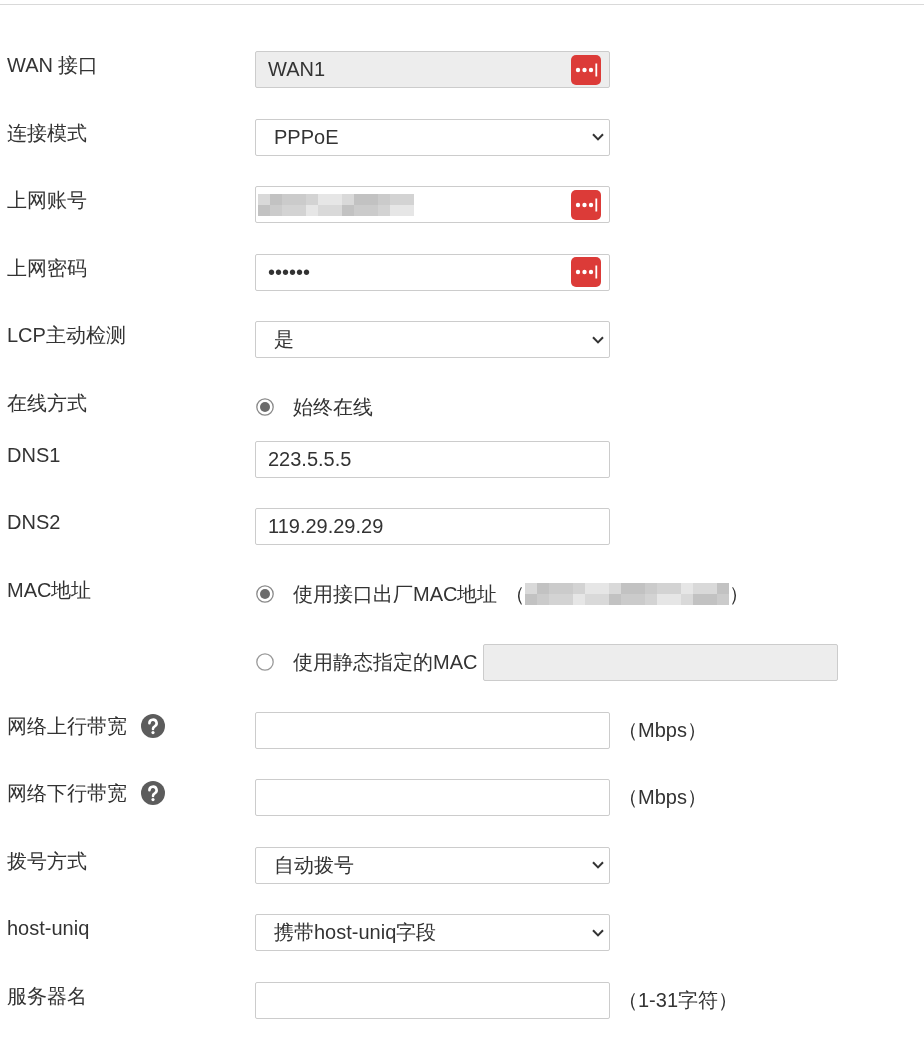 The height and width of the screenshot is (1039, 924). I want to click on close-parenthesis: ）, so click(739, 594).